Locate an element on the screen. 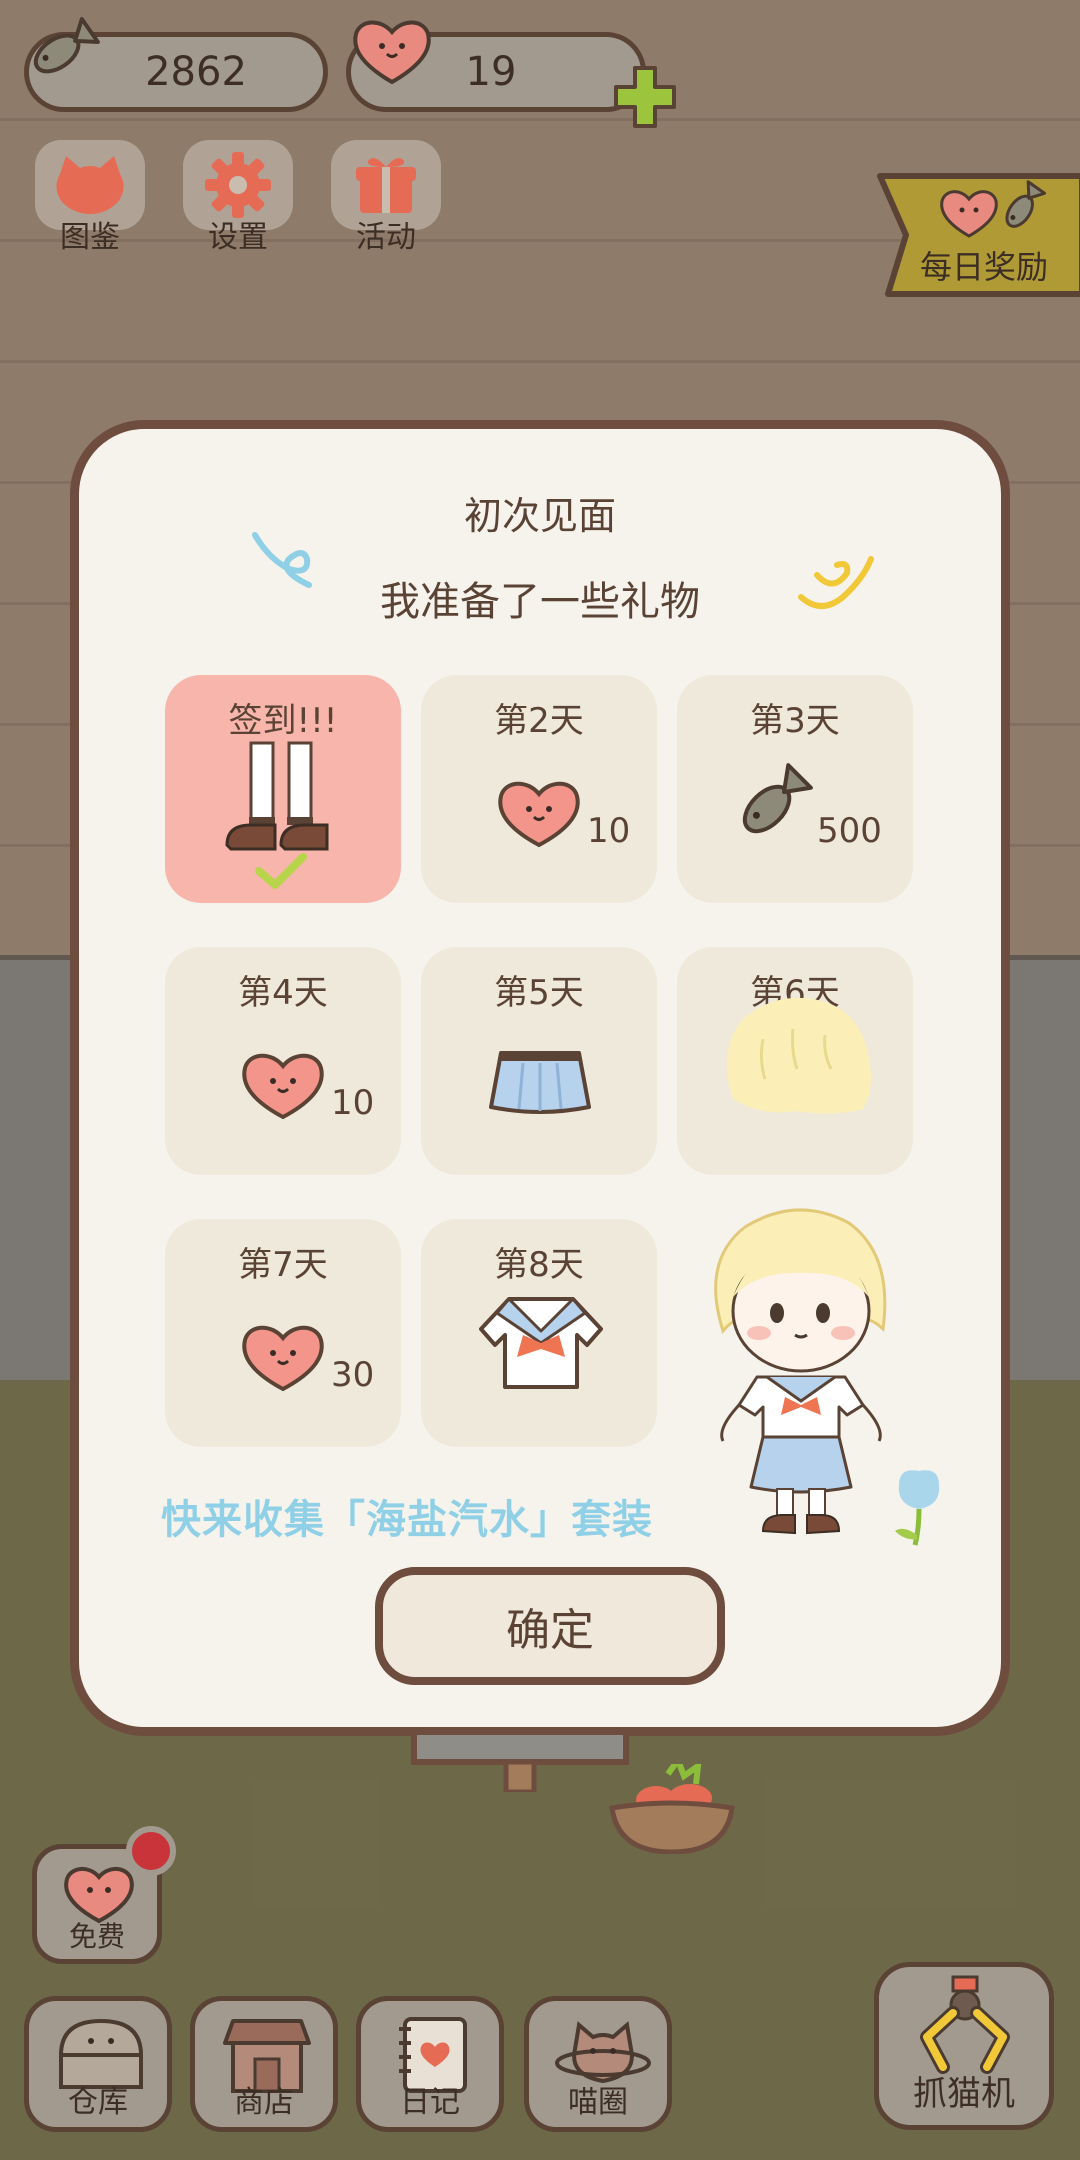 This screenshot has height=2160, width=1080. heart-count: 19 is located at coordinates (491, 72).